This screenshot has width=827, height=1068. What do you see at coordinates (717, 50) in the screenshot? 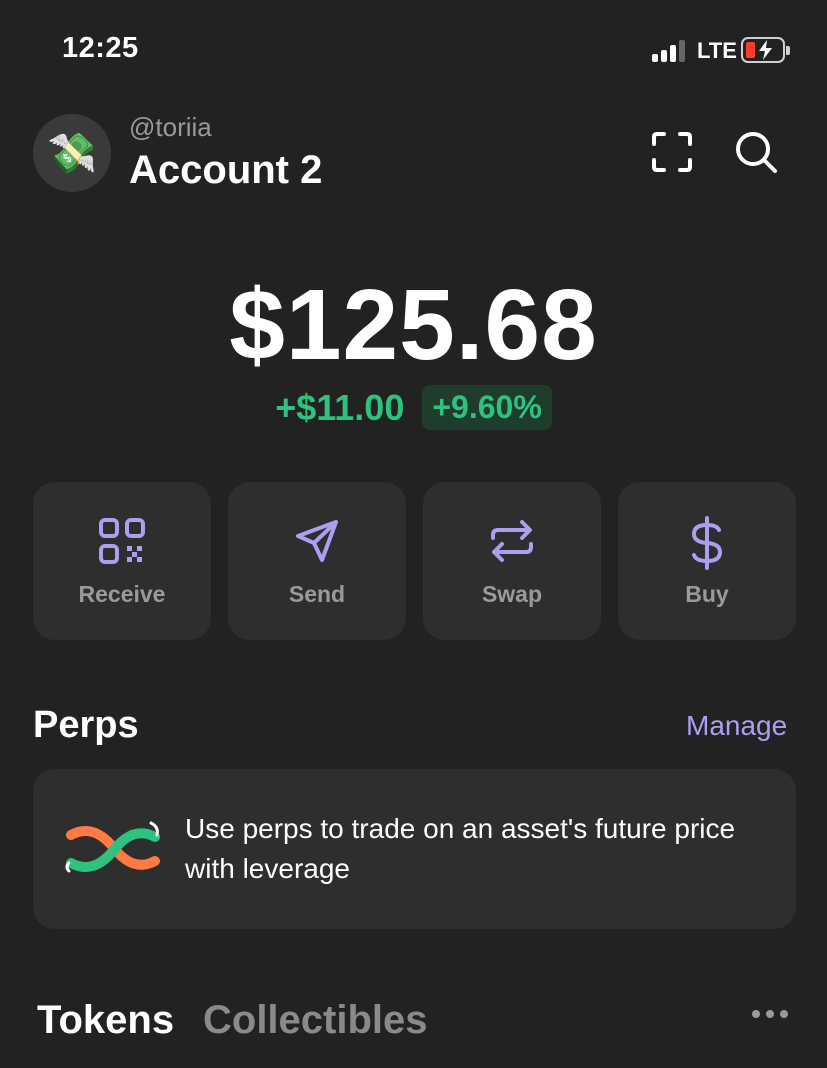
I see `network-type: LTE` at bounding box center [717, 50].